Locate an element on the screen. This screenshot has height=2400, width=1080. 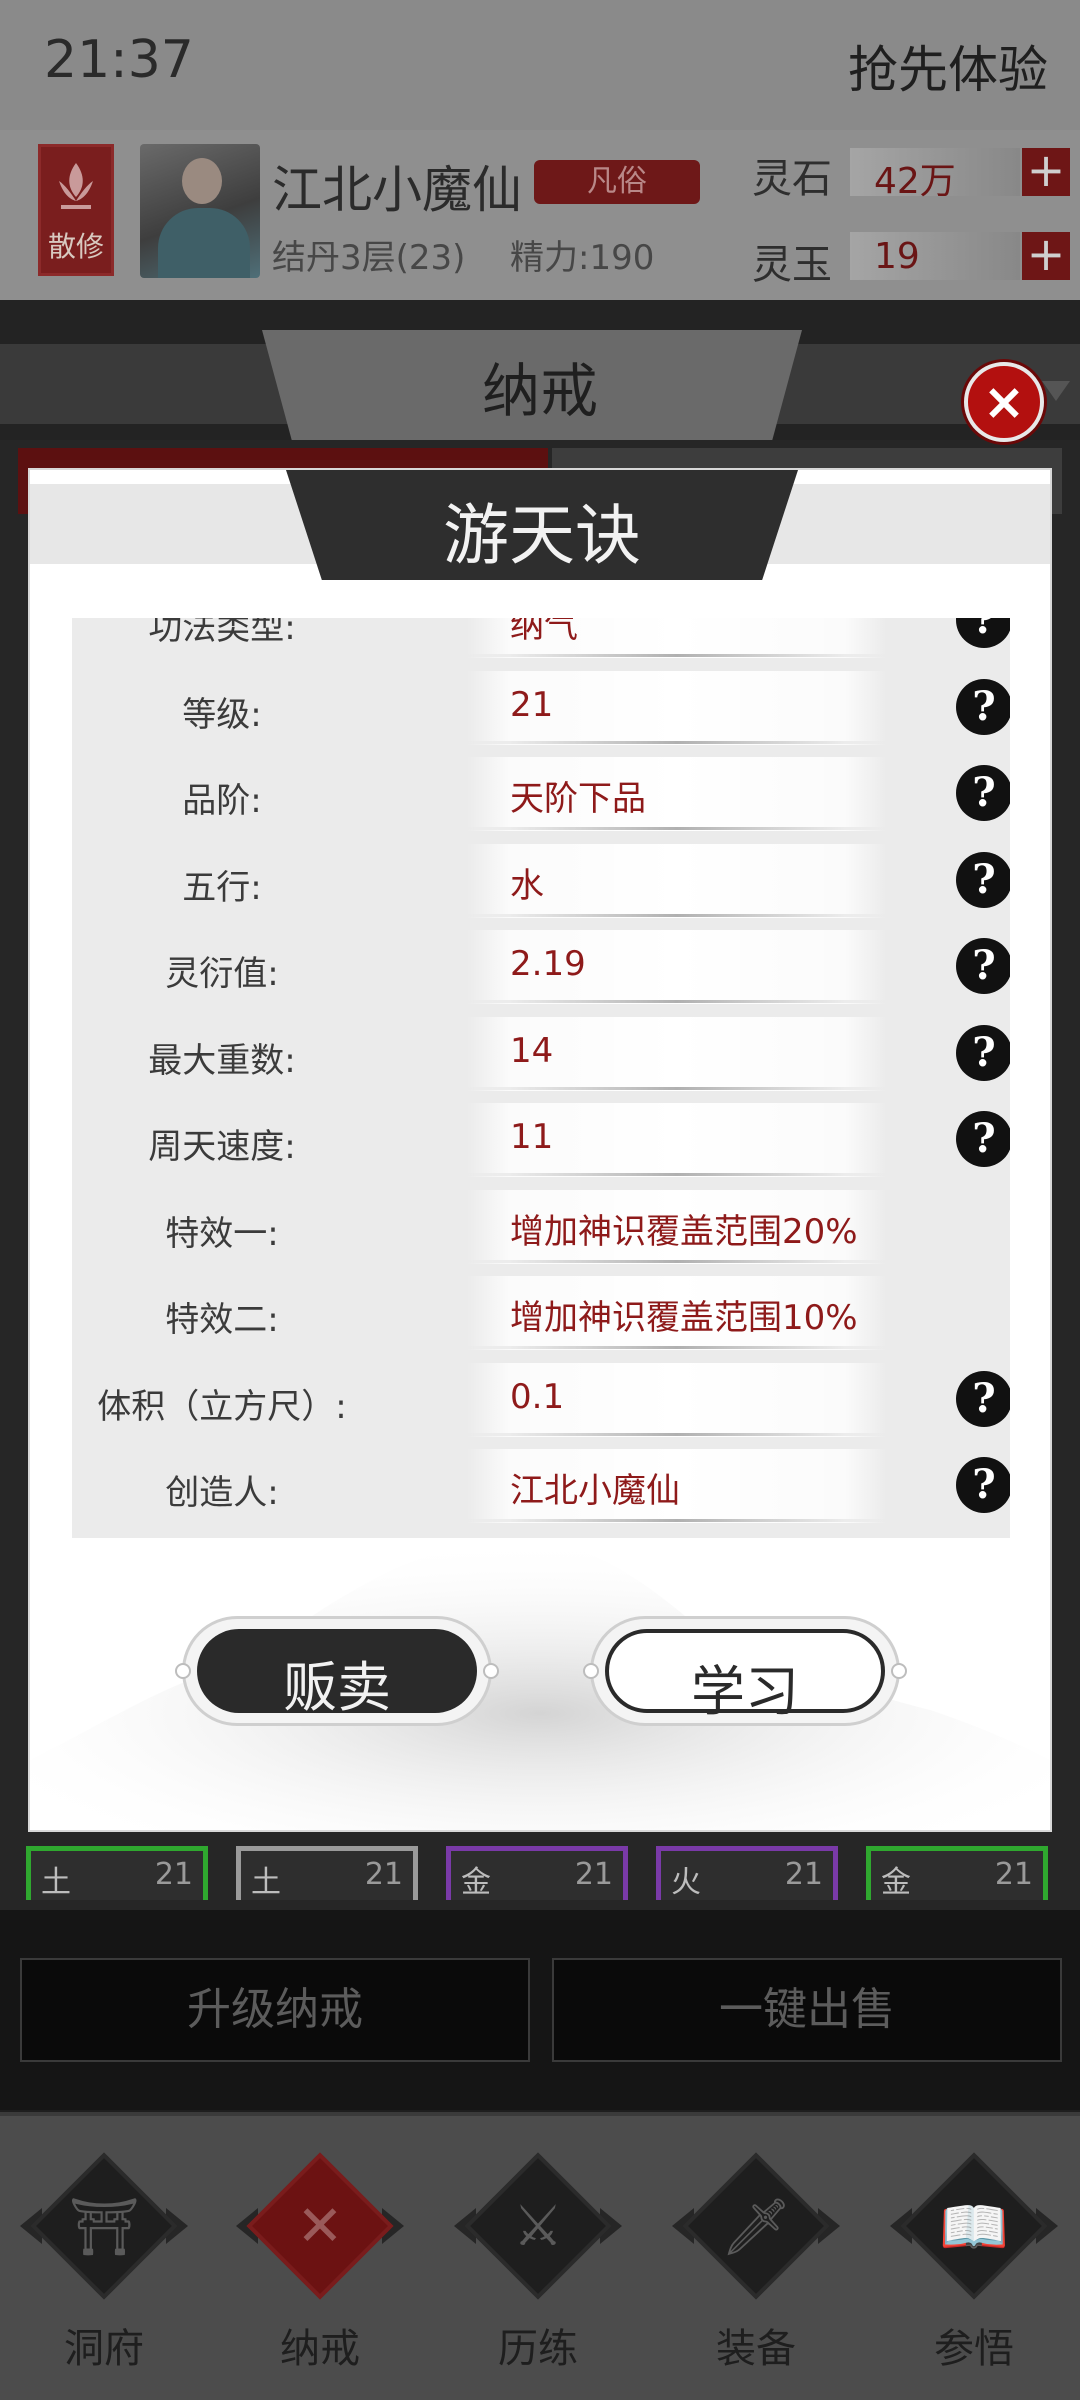
attribute-label: 最大重数: is located at coordinates (222, 1060).